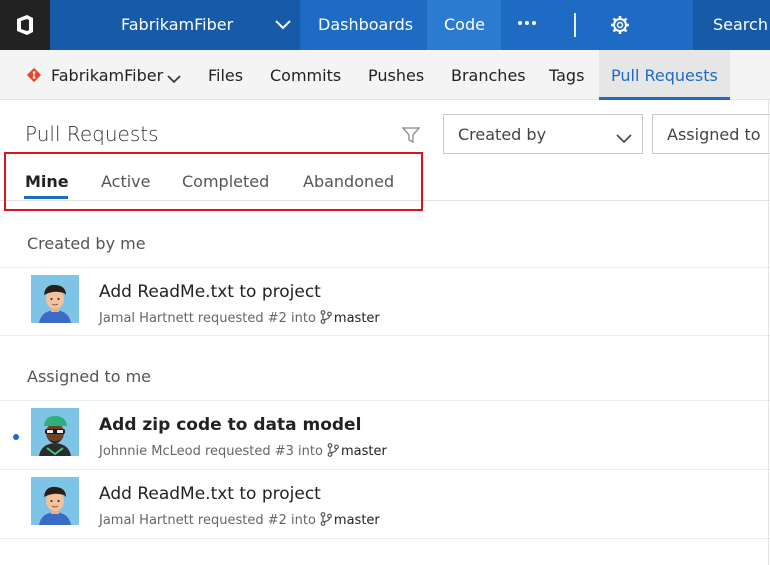 This screenshot has width=770, height=565. Describe the element at coordinates (92, 134) in the screenshot. I see `page-title: Pull Requests` at that location.